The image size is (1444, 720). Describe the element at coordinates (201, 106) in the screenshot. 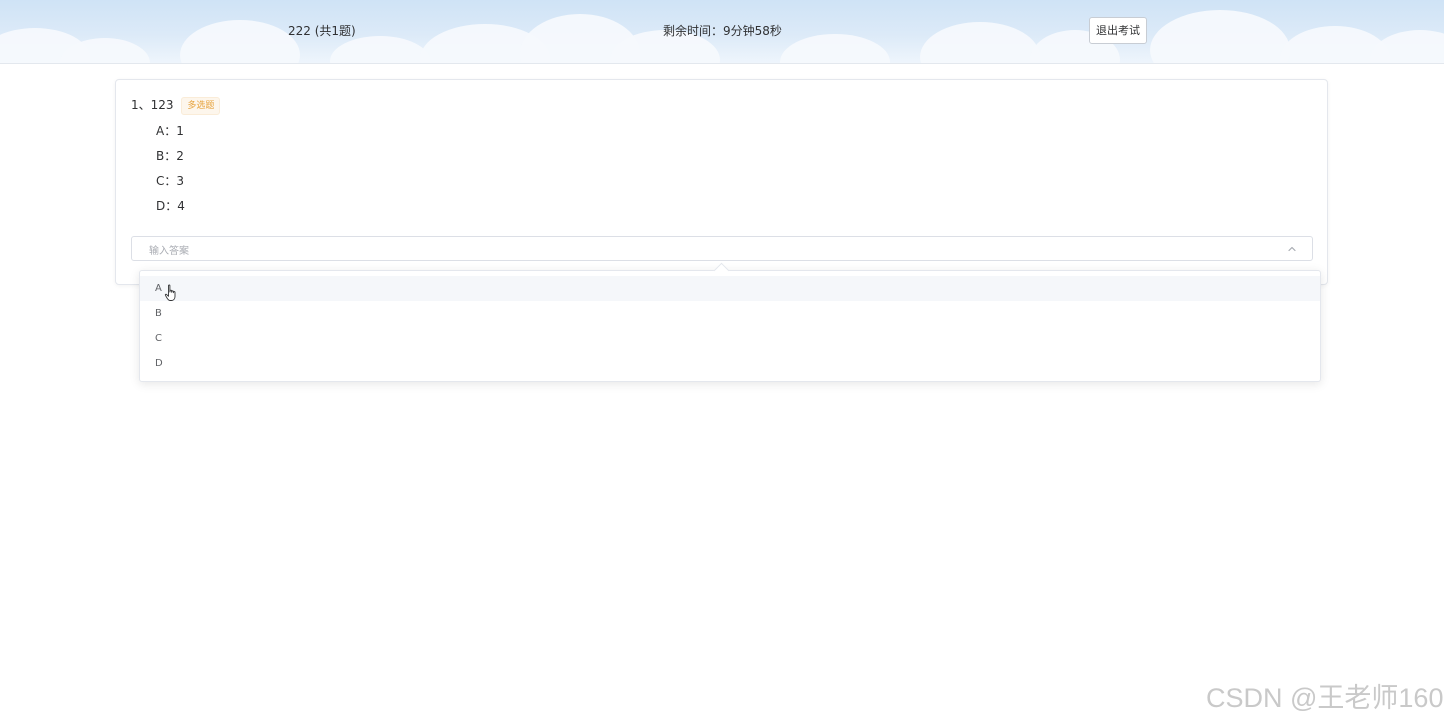

I see `question-type-badge: 多选题` at that location.